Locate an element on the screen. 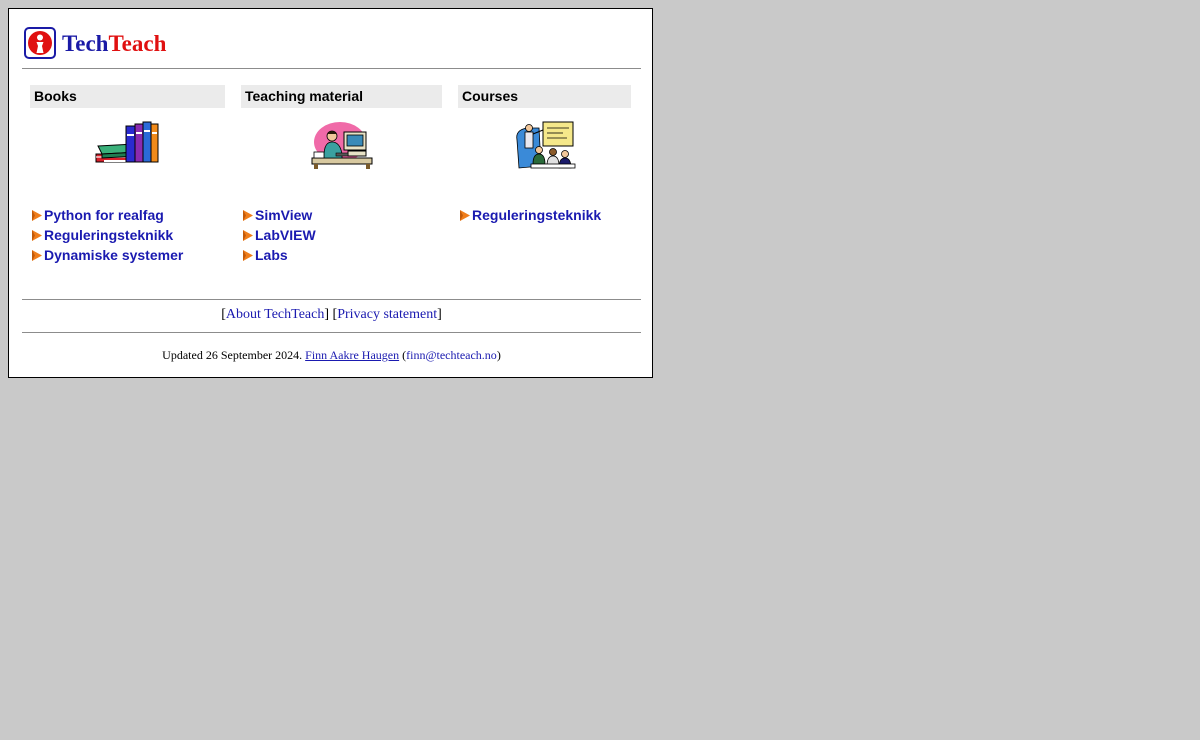 The image size is (1200, 740). courses-column: Courses Reguleringsteknikk is located at coordinates (544, 155).